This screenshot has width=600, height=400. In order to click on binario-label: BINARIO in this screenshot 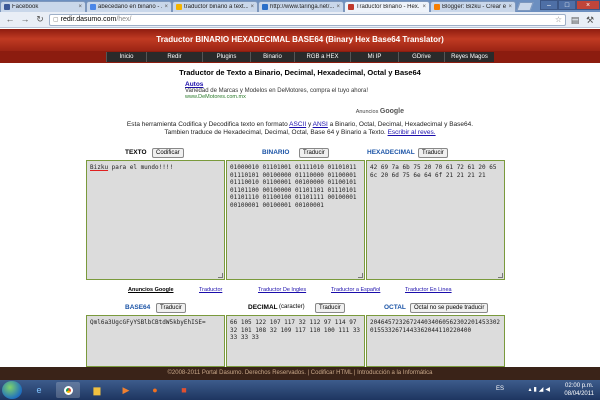, I will do `click(276, 152)`.